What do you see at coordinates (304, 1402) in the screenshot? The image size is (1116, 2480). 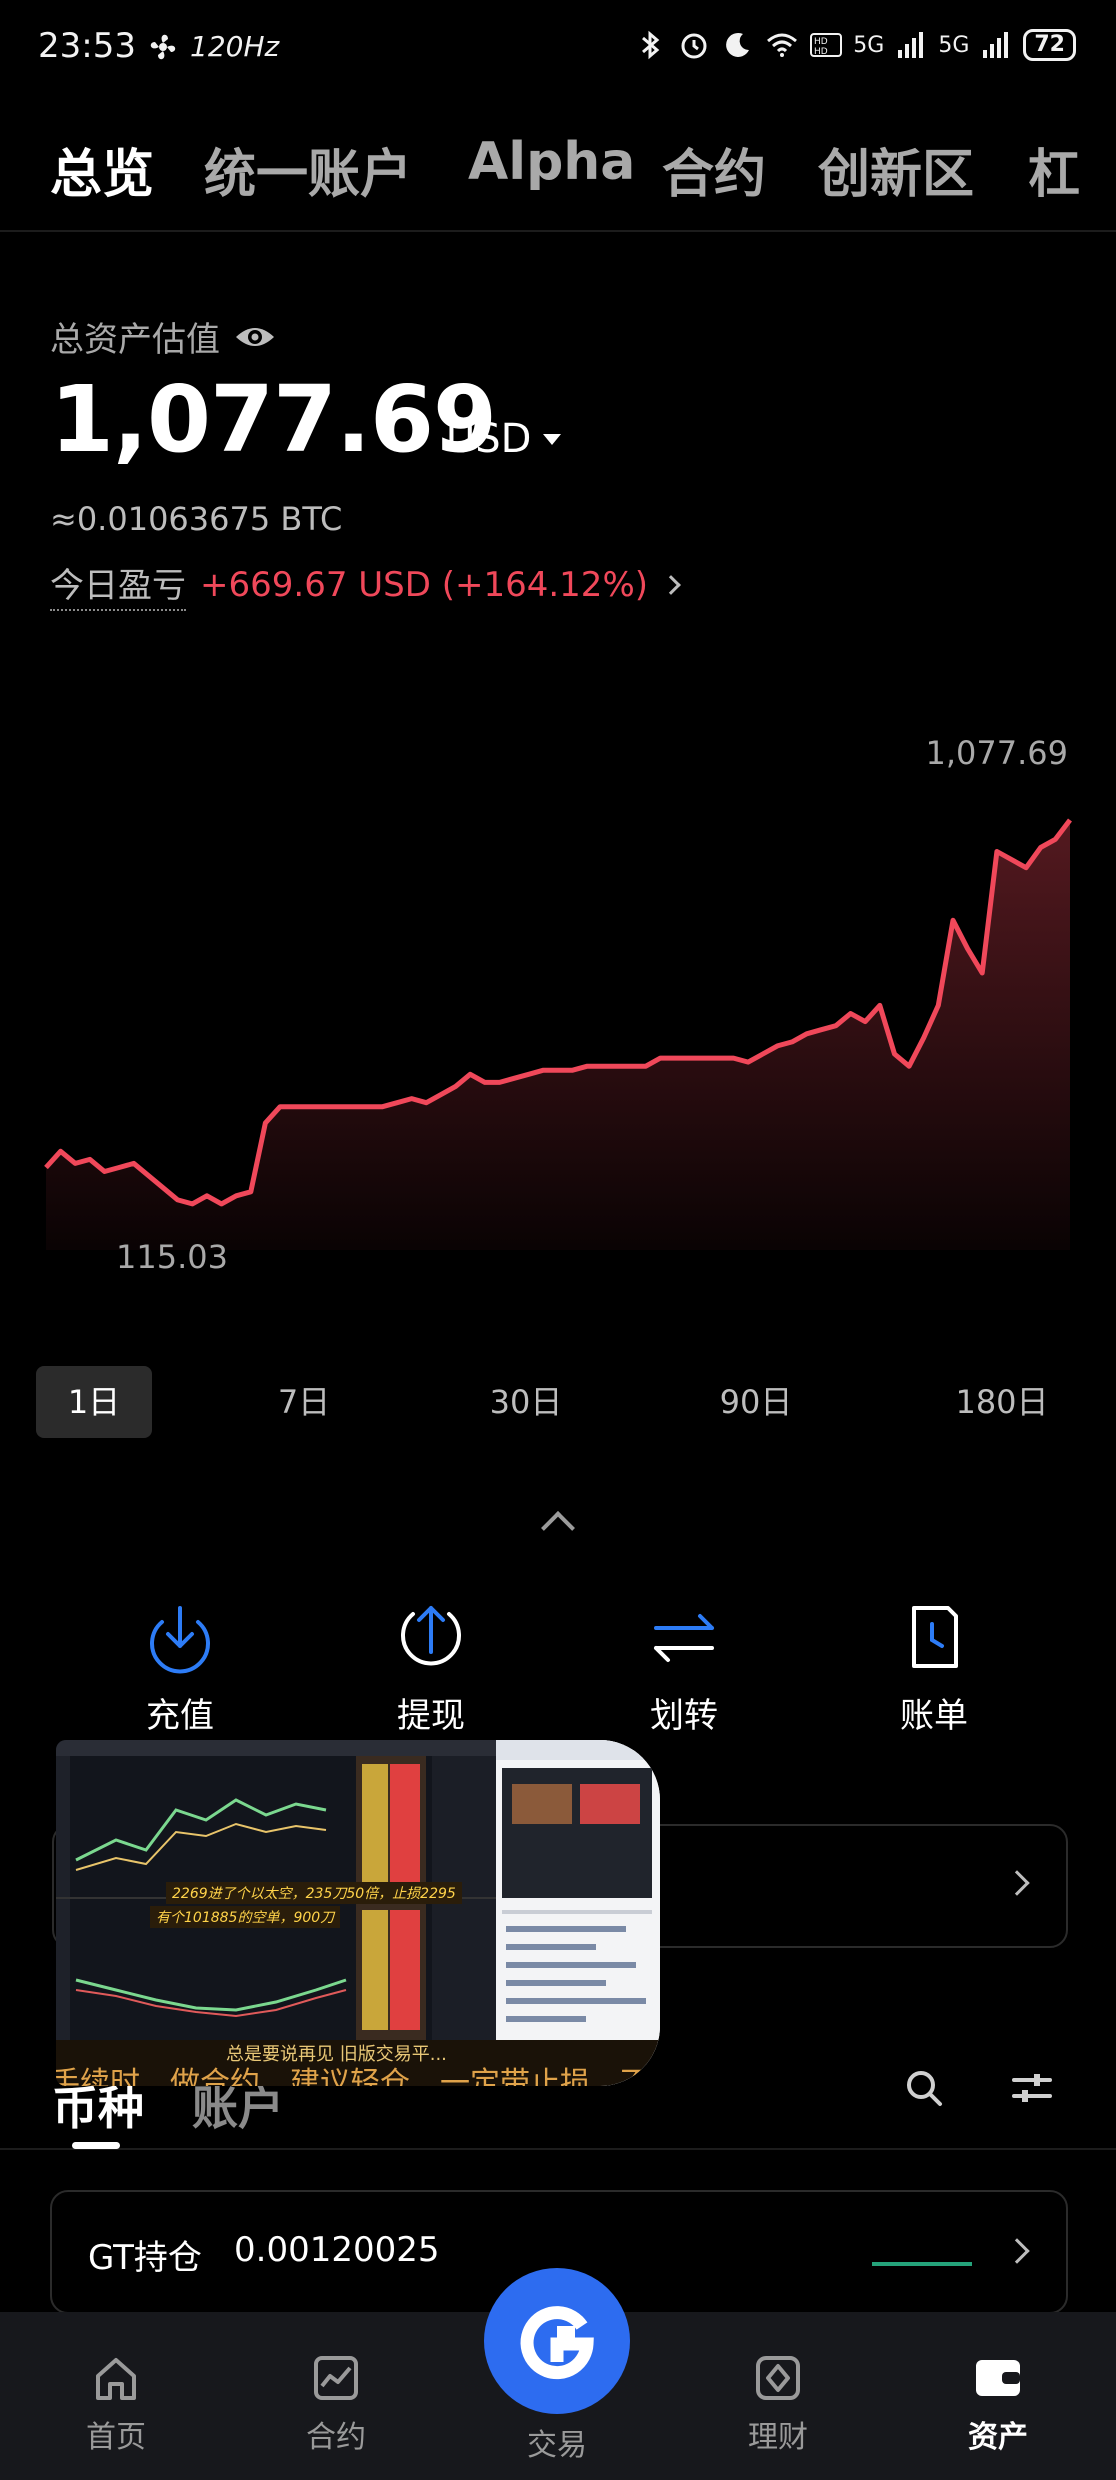 I see `range-7d: 7日` at bounding box center [304, 1402].